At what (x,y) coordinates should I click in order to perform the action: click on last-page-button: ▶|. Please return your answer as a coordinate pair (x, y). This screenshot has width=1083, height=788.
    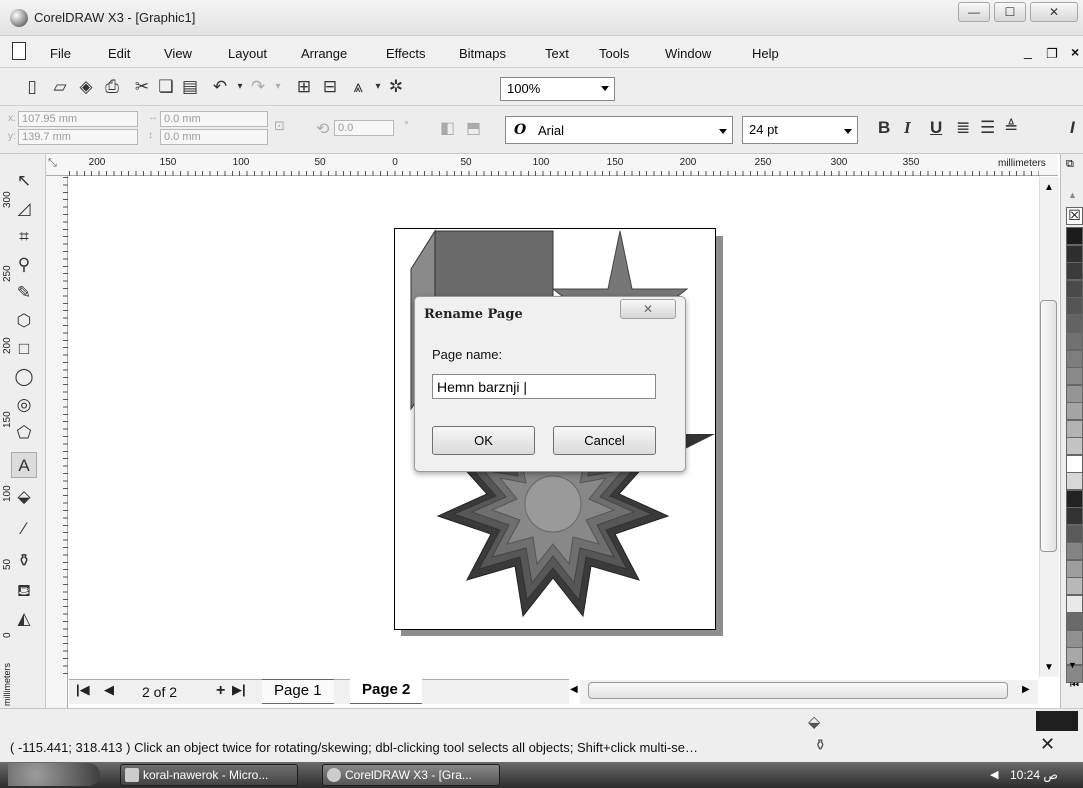
    Looking at the image, I should click on (239, 690).